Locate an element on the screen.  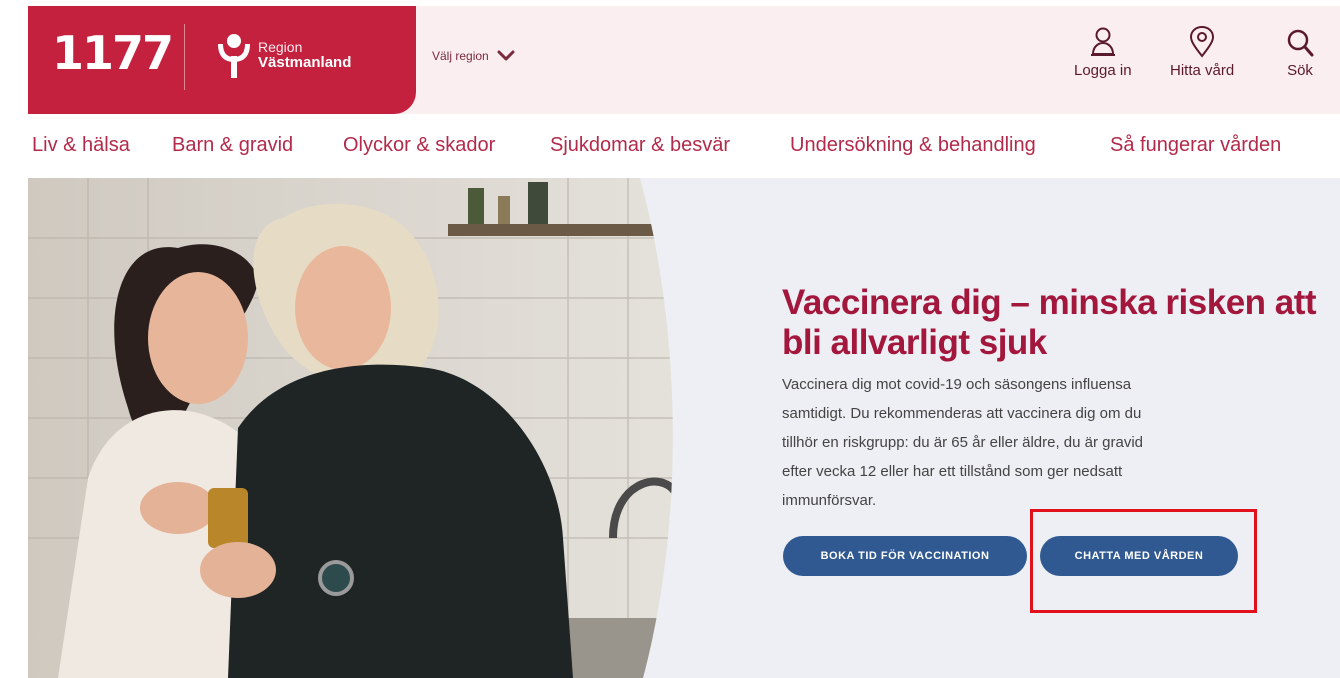
find-care-button: Hitta vård is located at coordinates (1202, 52).